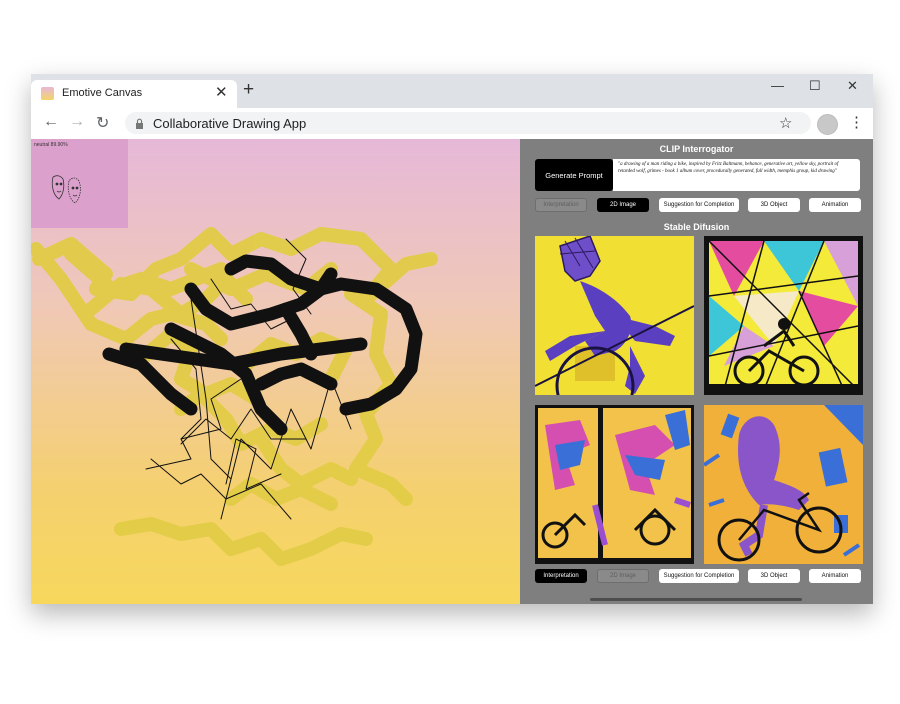  What do you see at coordinates (561, 205) in the screenshot?
I see `clip-tab-interpretation: Interpretation` at bounding box center [561, 205].